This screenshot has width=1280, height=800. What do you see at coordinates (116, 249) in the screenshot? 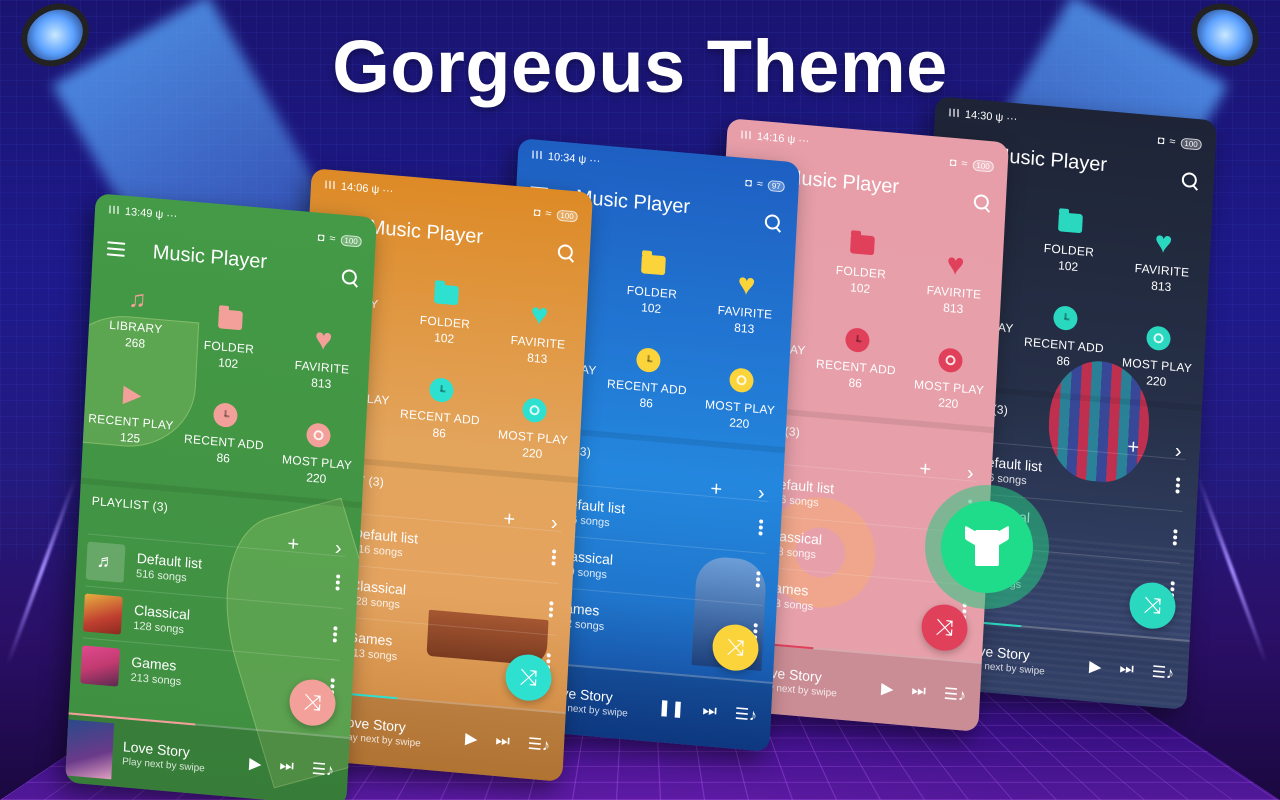
I see `menu-icon` at bounding box center [116, 249].